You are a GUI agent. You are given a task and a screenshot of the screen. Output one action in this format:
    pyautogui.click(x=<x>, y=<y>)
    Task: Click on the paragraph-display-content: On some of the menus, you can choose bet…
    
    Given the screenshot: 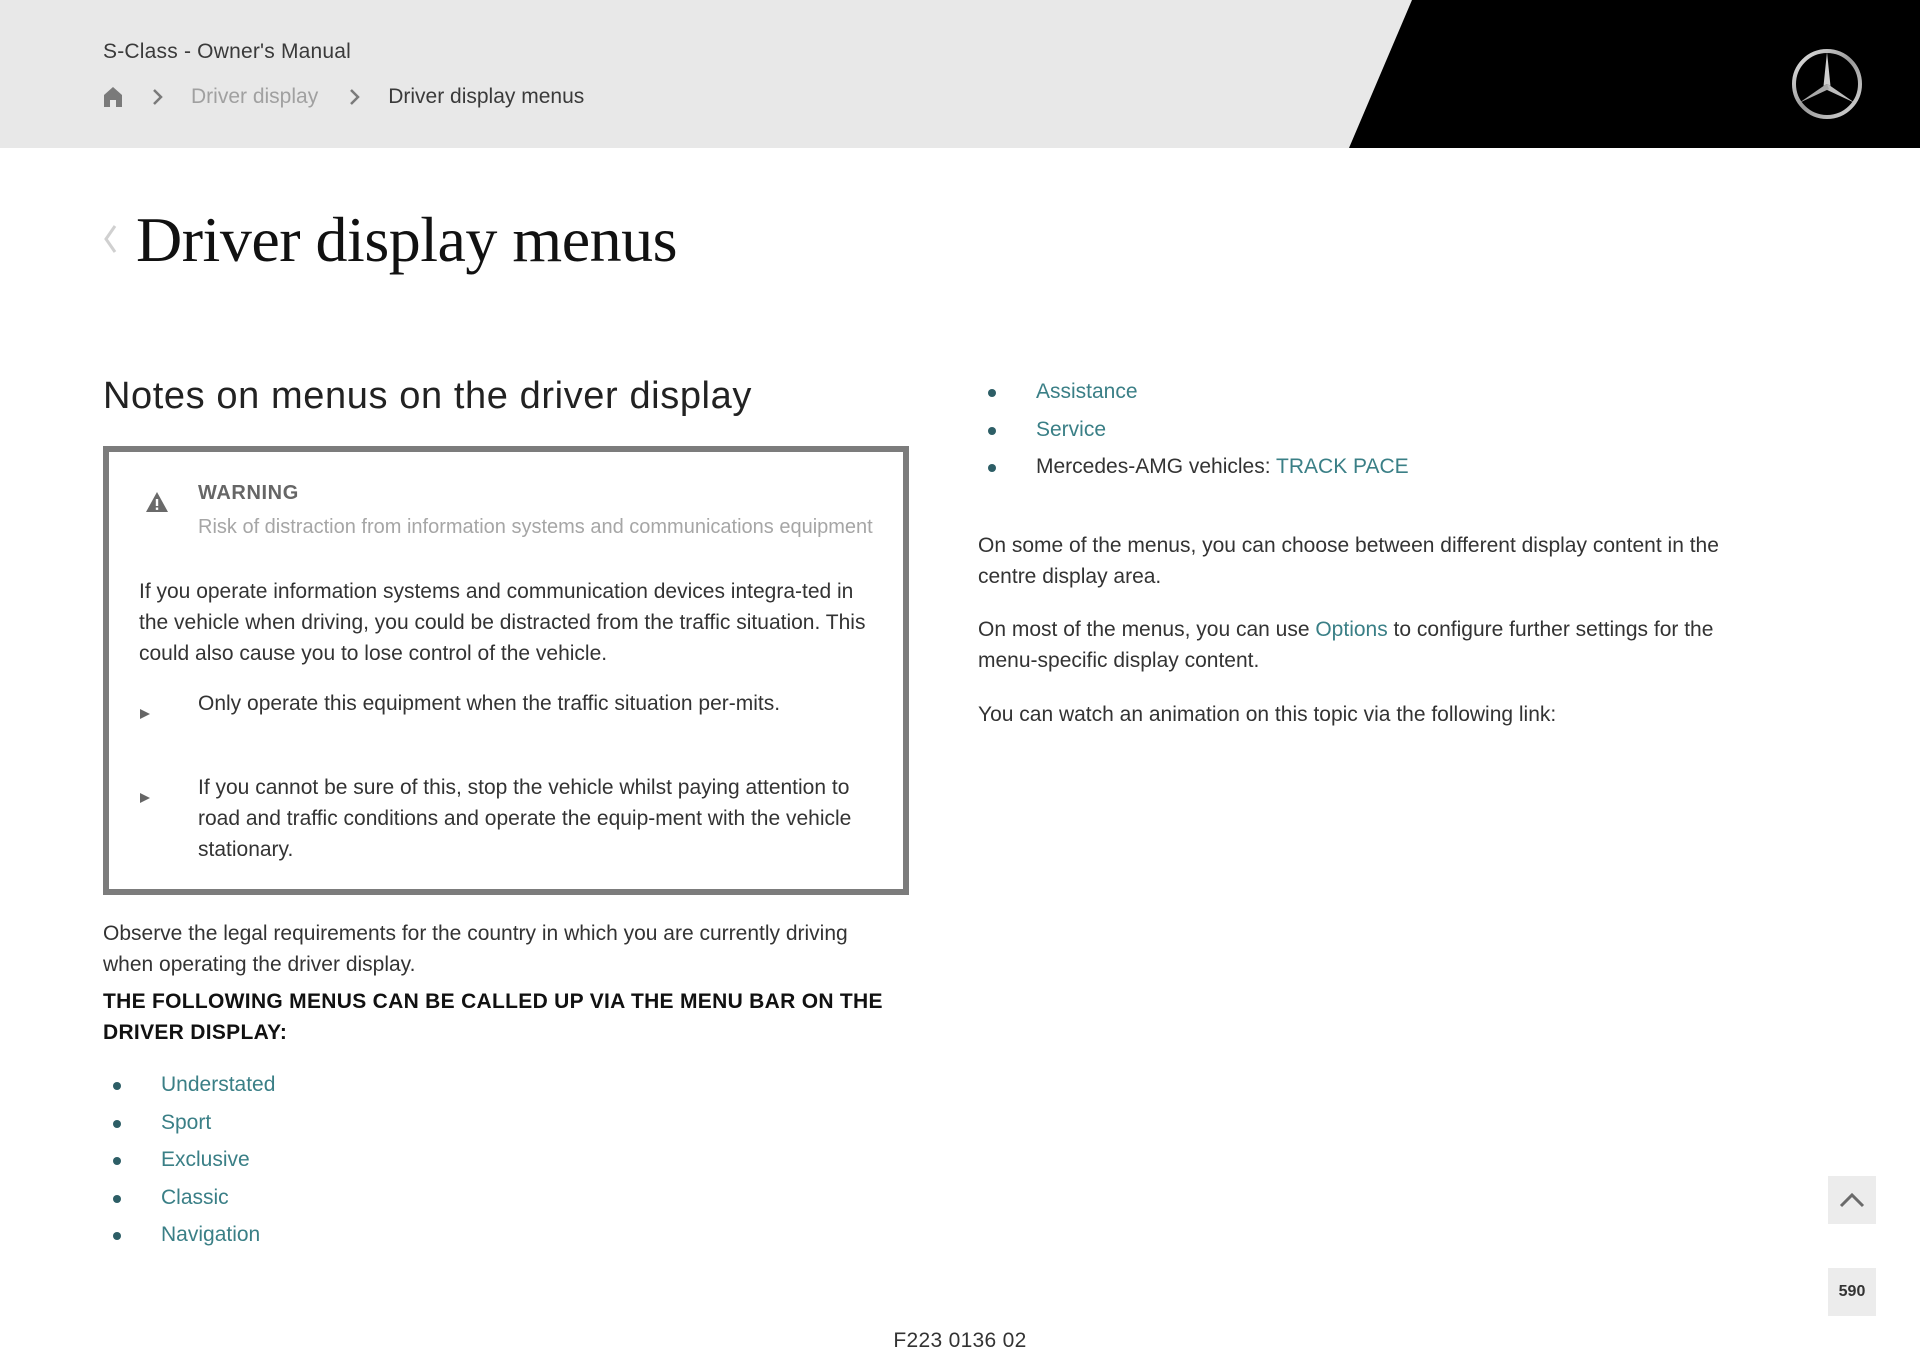 What is the action you would take?
    pyautogui.click(x=1348, y=561)
    